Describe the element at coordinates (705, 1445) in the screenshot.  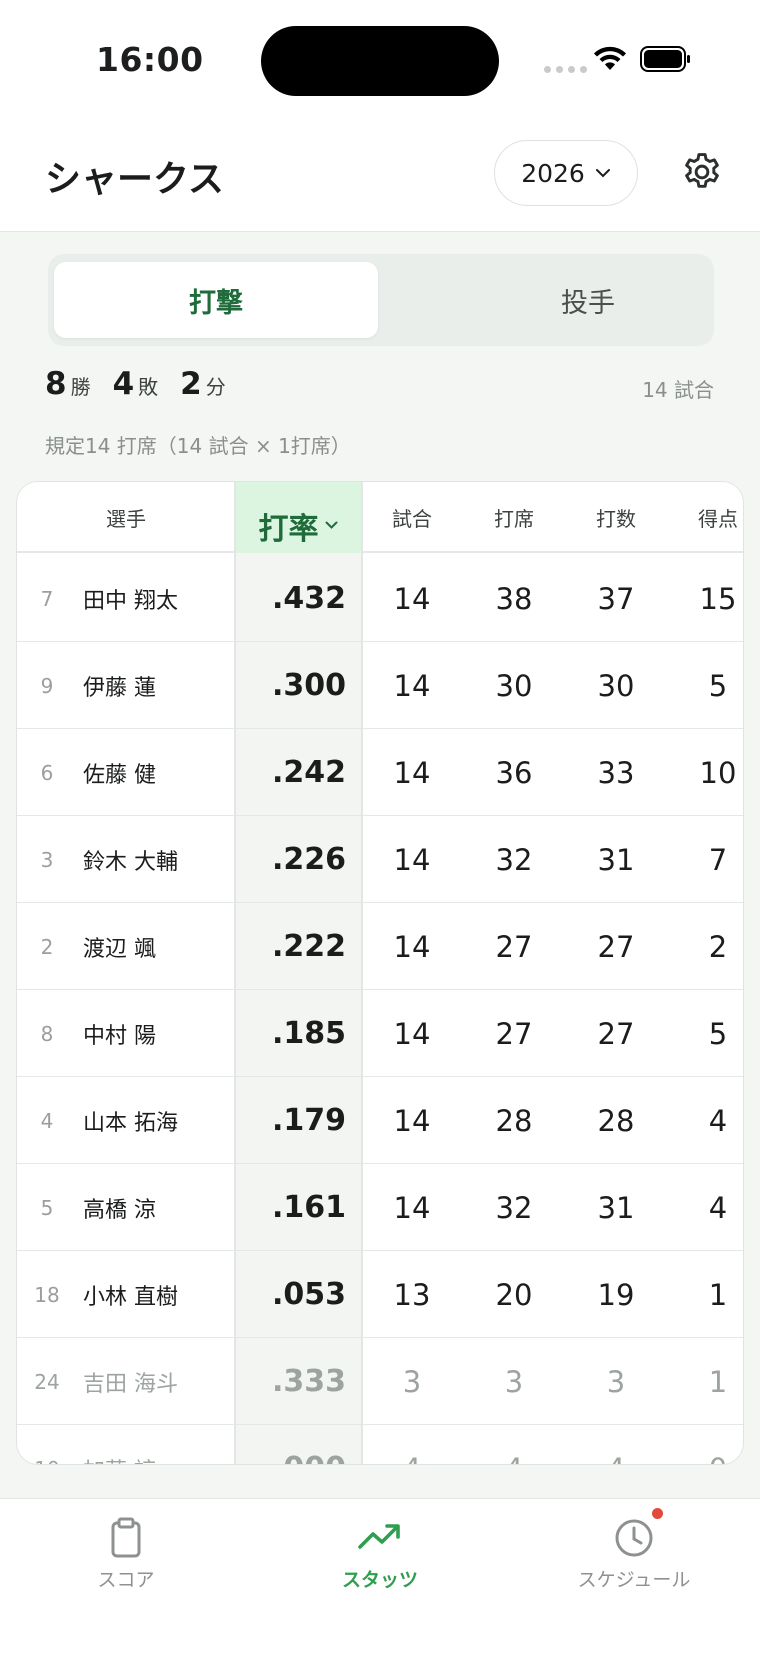
I see `runs: 0` at that location.